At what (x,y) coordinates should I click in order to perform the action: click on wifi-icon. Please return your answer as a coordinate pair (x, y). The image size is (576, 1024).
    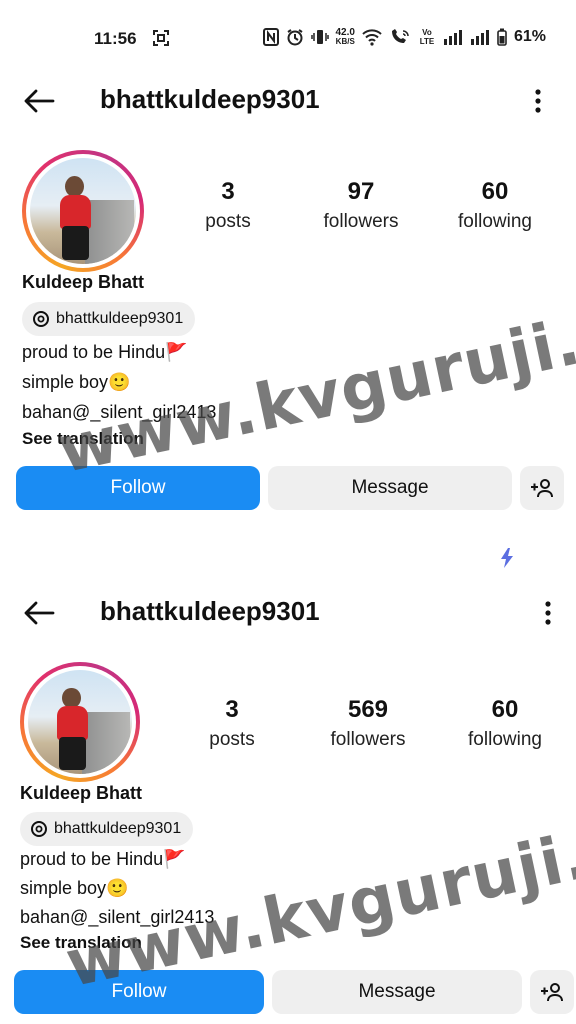
    Looking at the image, I should click on (372, 37).